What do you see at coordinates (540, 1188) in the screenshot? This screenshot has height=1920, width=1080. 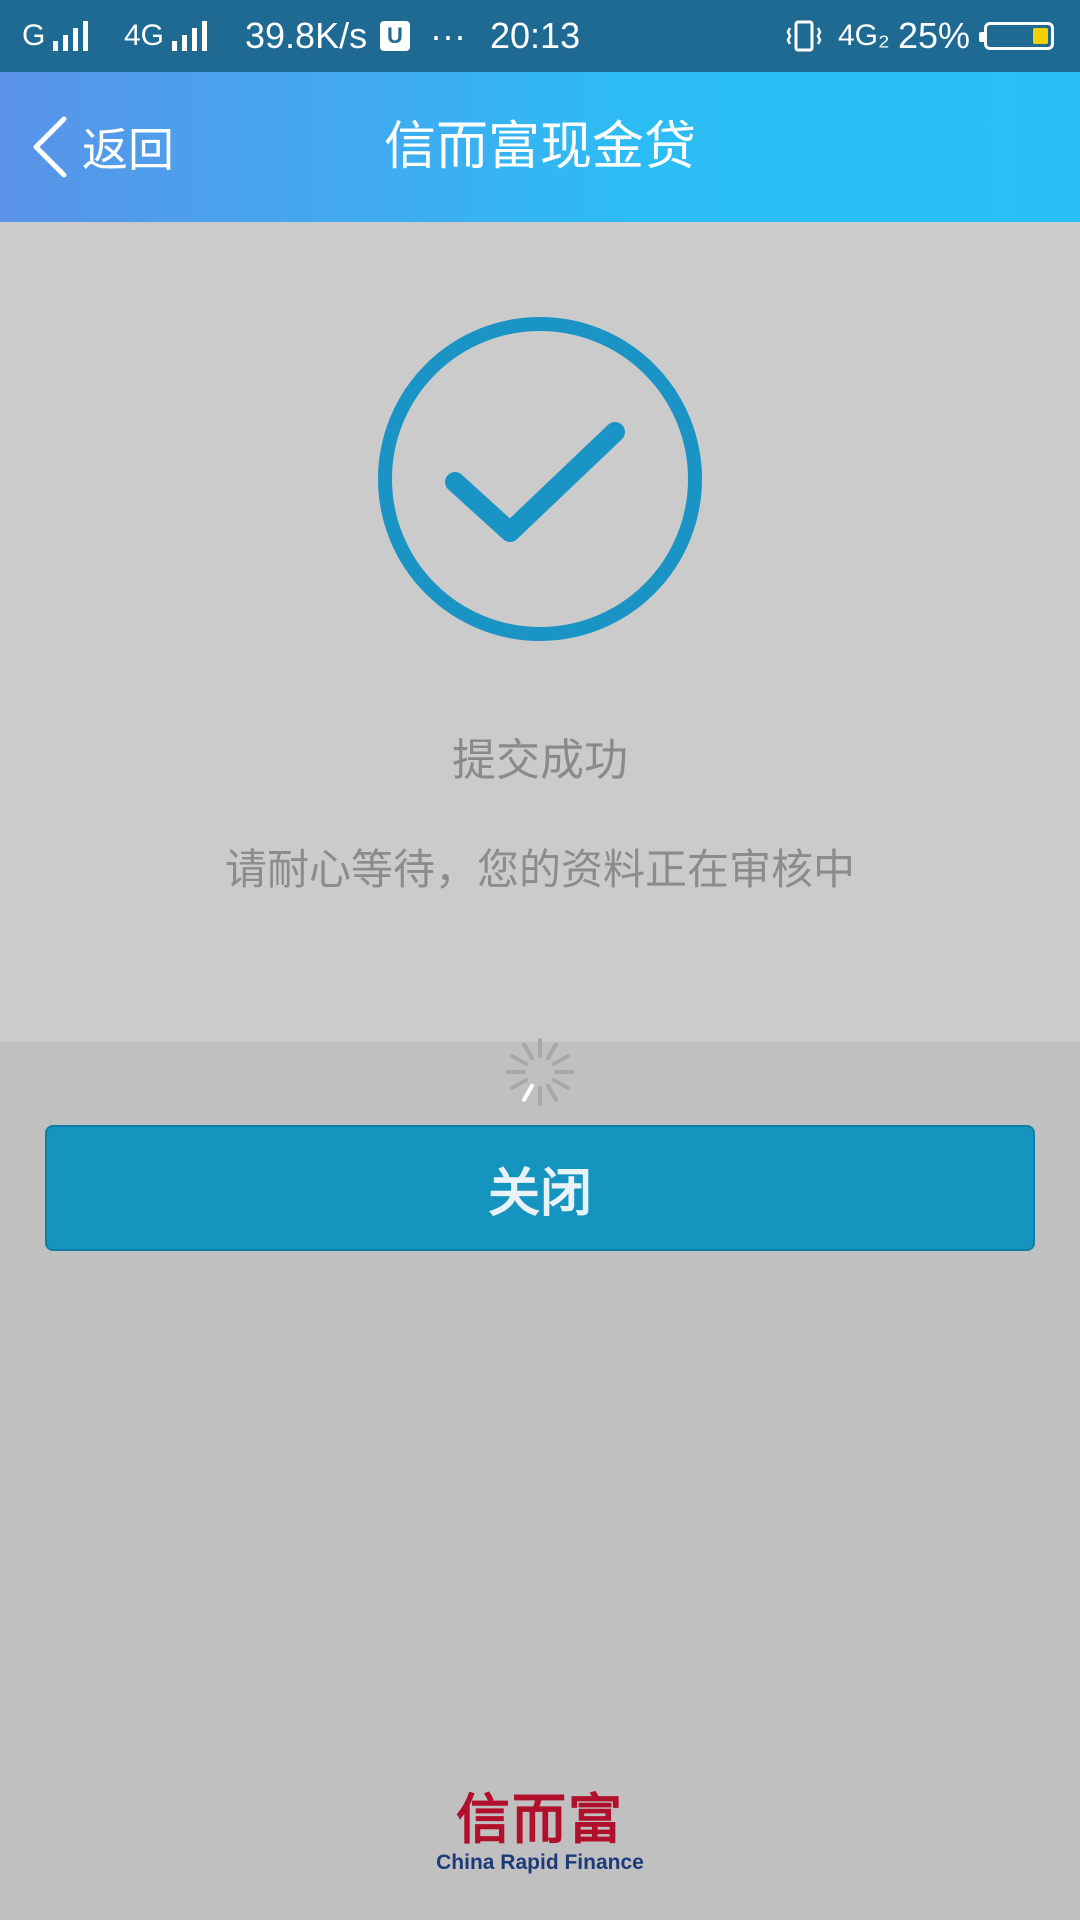 I see `close-button: 关闭` at bounding box center [540, 1188].